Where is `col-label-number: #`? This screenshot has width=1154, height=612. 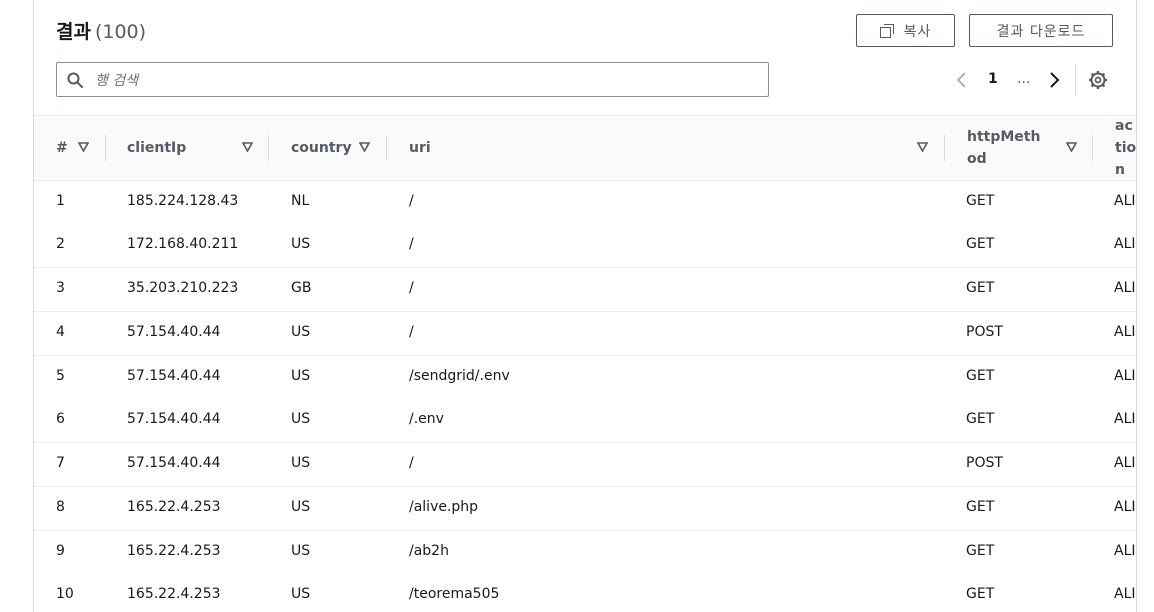
col-label-number: # is located at coordinates (62, 148).